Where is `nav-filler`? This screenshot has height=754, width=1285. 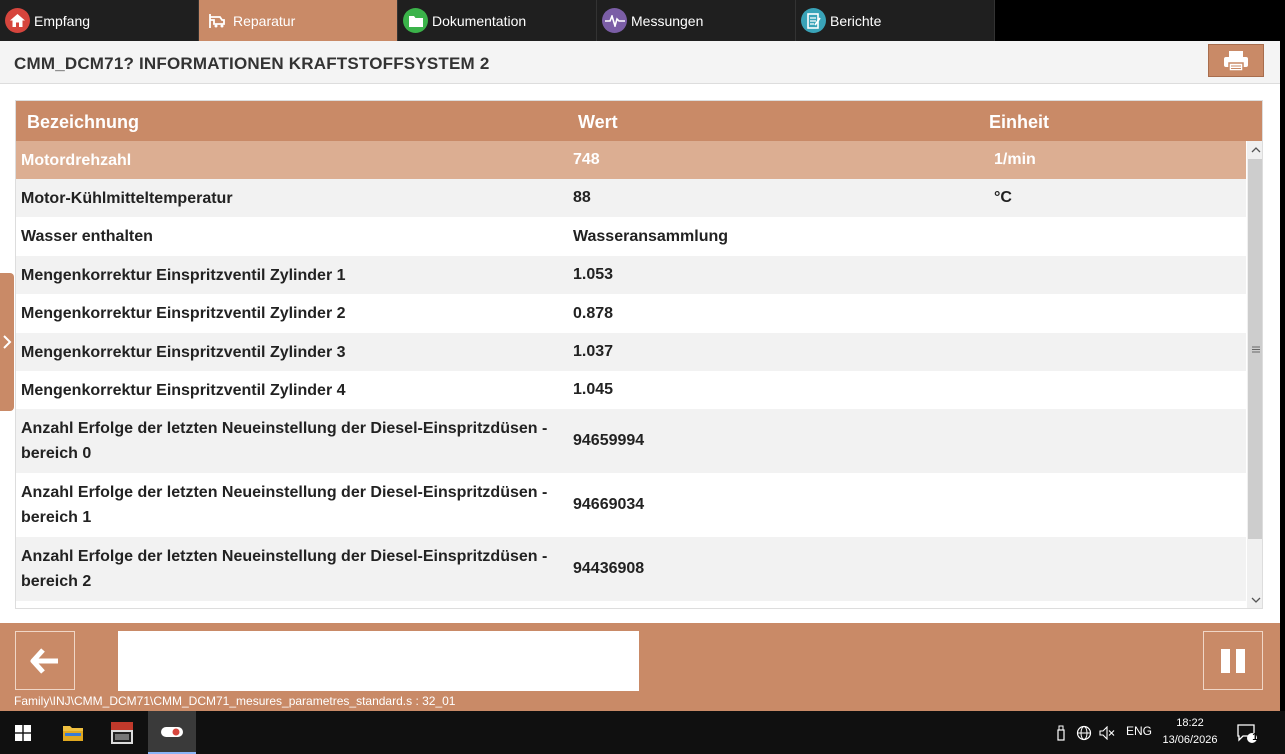
nav-filler is located at coordinates (1140, 20).